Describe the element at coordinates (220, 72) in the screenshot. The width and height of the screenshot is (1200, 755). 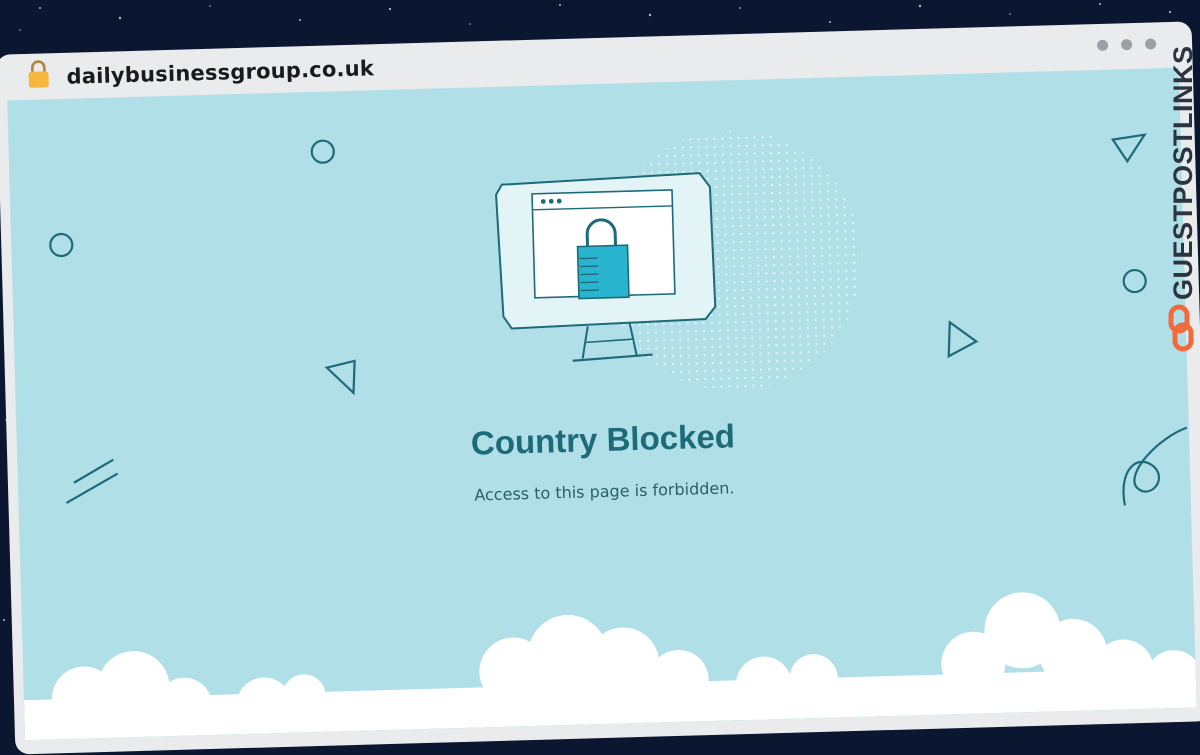
I see `url-text: dailybusinessgroup.co.uk` at that location.